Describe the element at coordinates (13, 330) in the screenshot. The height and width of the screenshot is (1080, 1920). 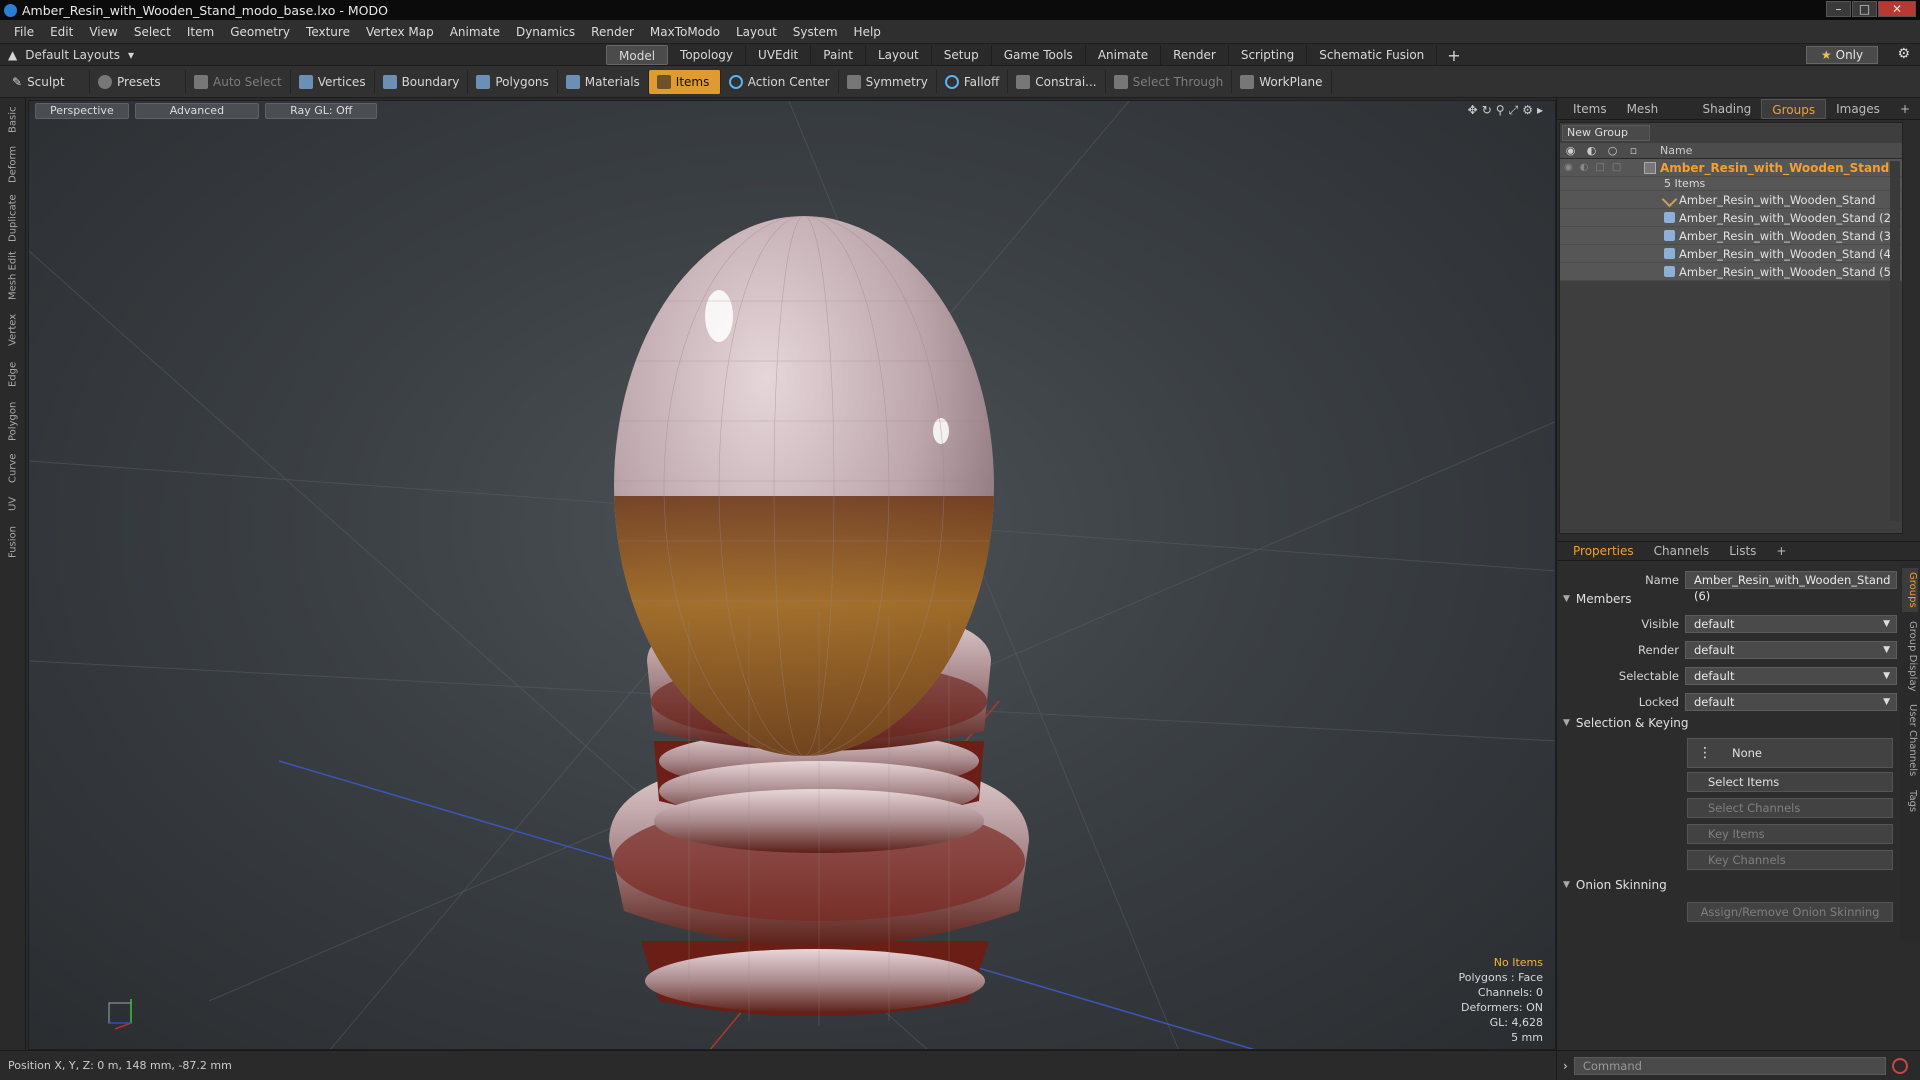
I see `left-tab-vertex: Vertex` at that location.